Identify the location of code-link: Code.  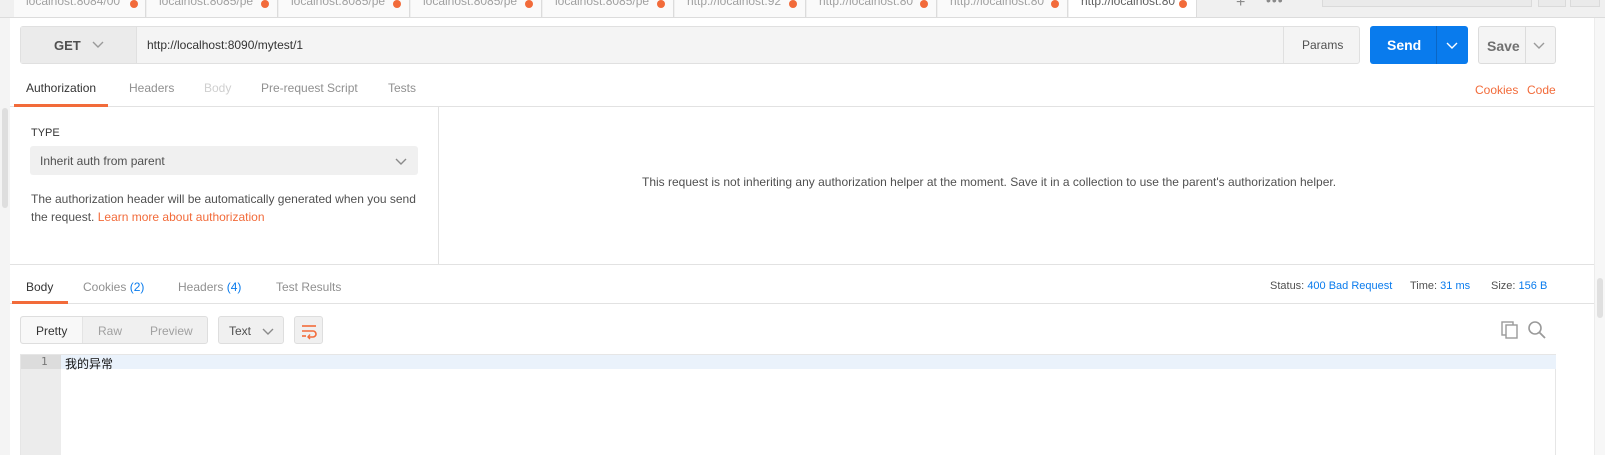
(1541, 90).